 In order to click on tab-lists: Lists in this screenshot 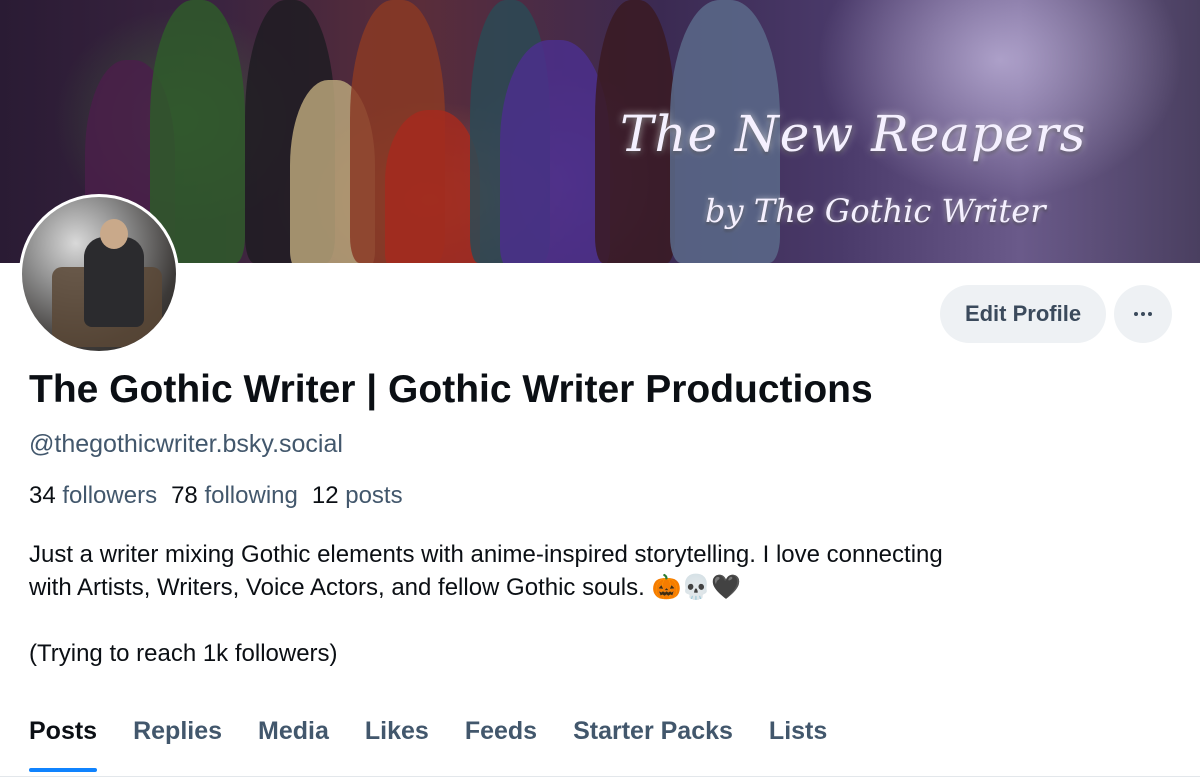, I will do `click(798, 740)`.